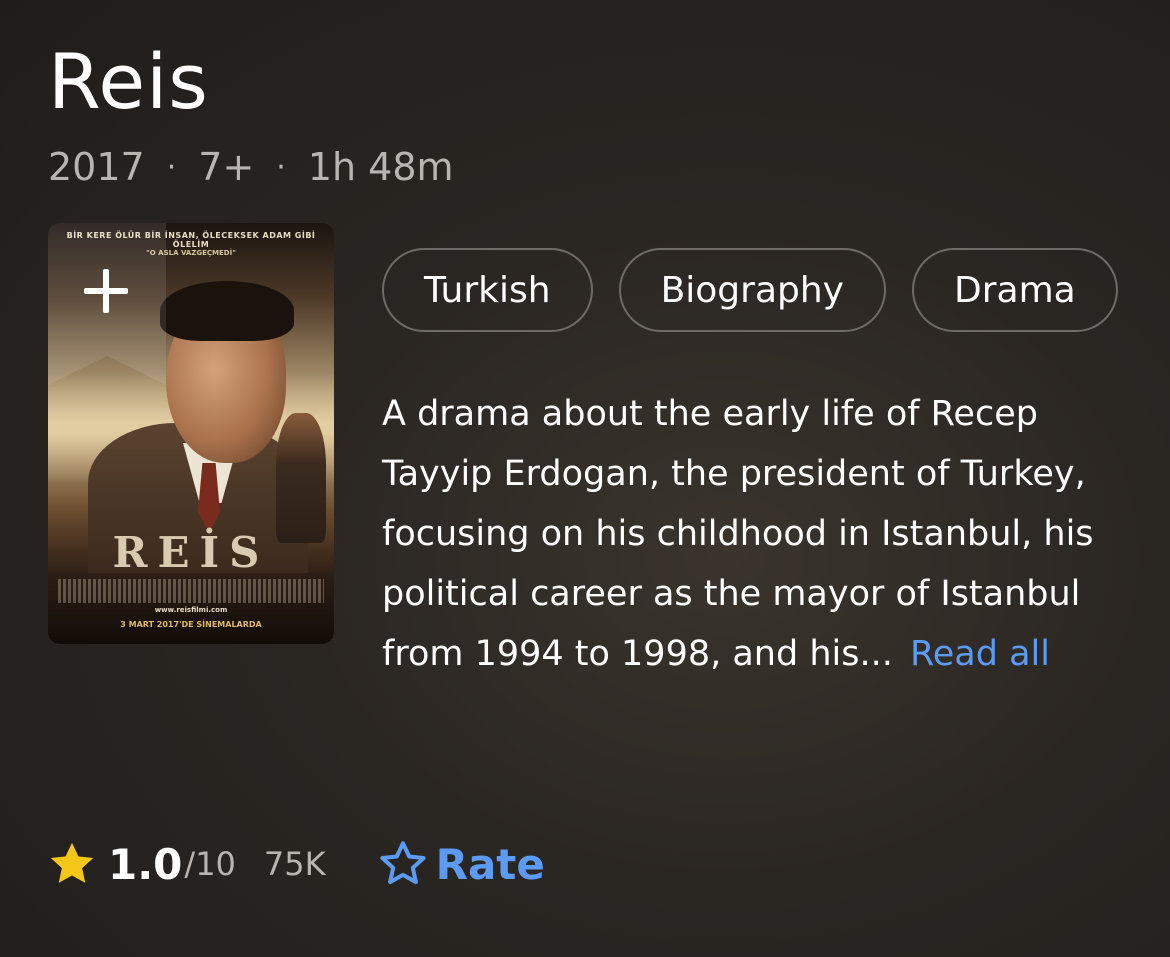 This screenshot has height=957, width=1170. What do you see at coordinates (490, 864) in the screenshot?
I see `rate-label: Rate` at bounding box center [490, 864].